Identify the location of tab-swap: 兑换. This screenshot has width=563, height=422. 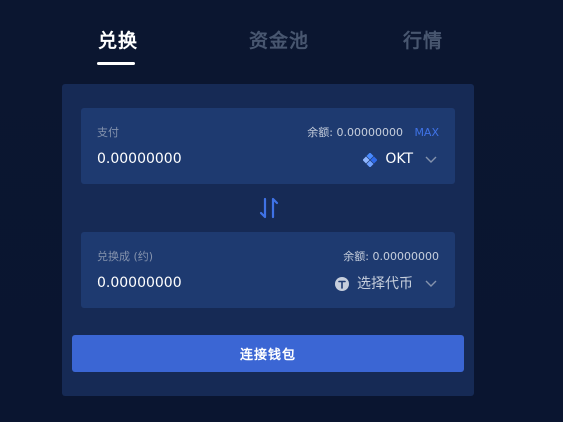
(118, 39).